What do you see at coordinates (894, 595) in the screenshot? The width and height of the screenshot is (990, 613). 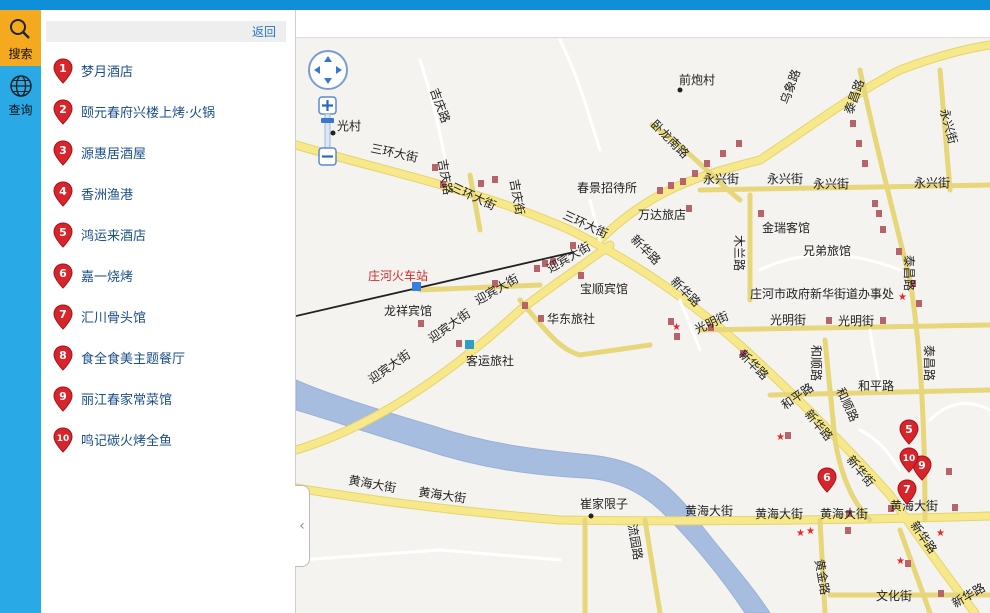 I see `label-wenhua: 文化街` at bounding box center [894, 595].